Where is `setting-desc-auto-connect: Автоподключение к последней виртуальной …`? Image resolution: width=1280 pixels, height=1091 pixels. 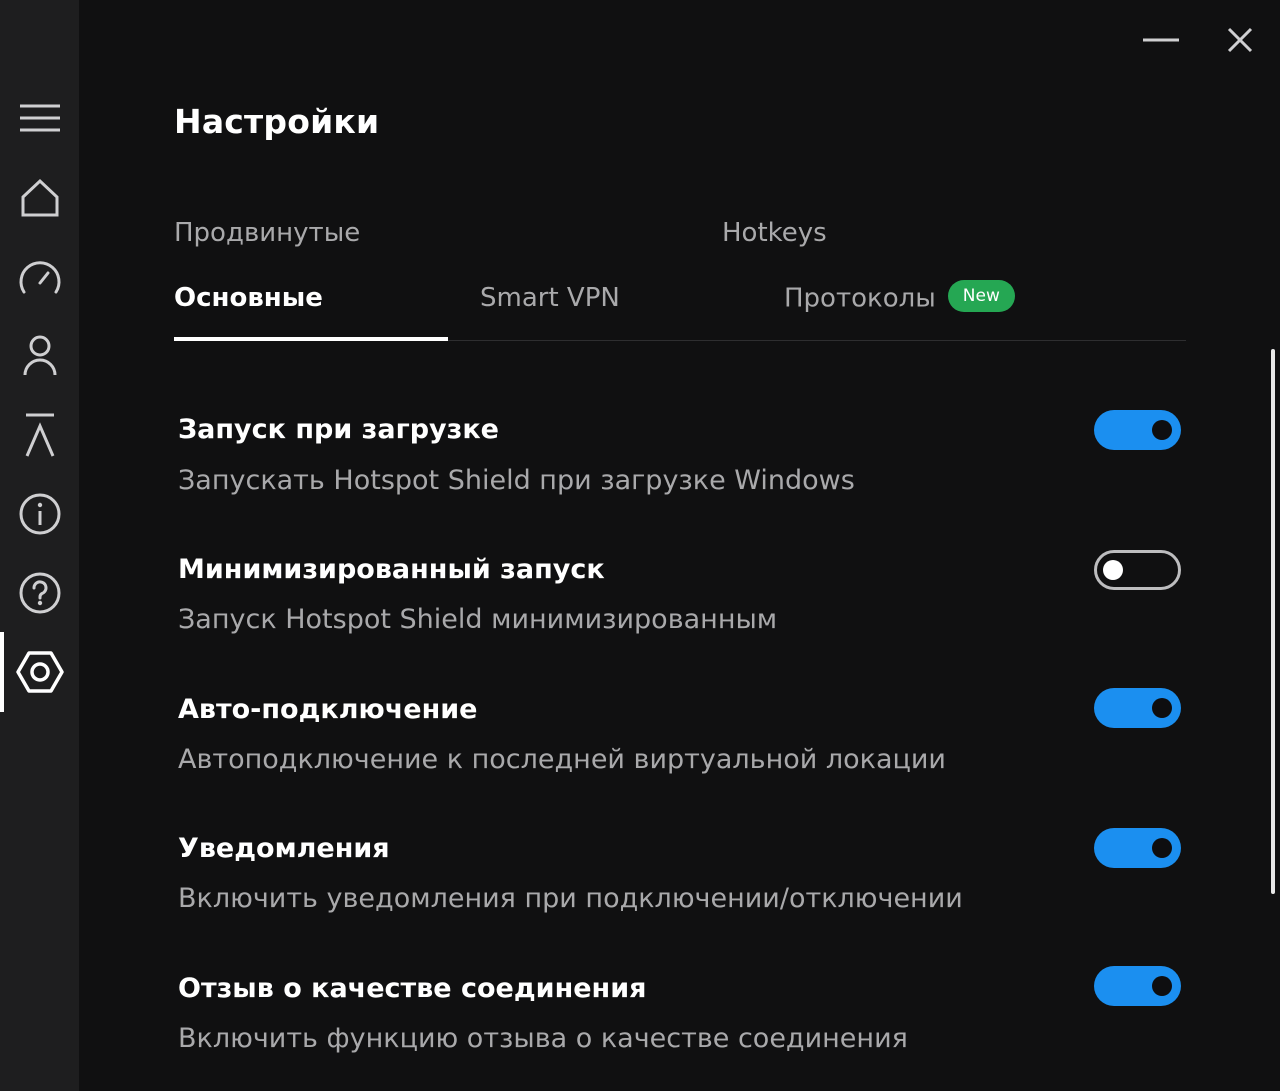 setting-desc-auto-connect: Автоподключение к последней виртуальной … is located at coordinates (562, 759).